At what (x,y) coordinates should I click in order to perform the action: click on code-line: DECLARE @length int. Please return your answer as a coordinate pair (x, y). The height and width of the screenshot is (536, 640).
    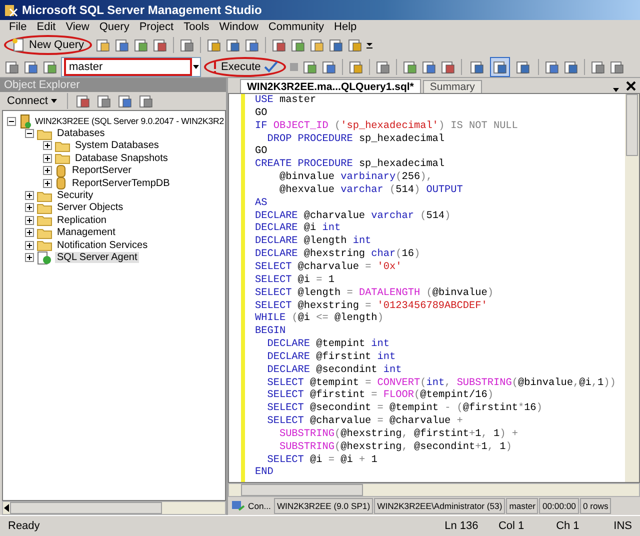
    Looking at the image, I should click on (313, 242).